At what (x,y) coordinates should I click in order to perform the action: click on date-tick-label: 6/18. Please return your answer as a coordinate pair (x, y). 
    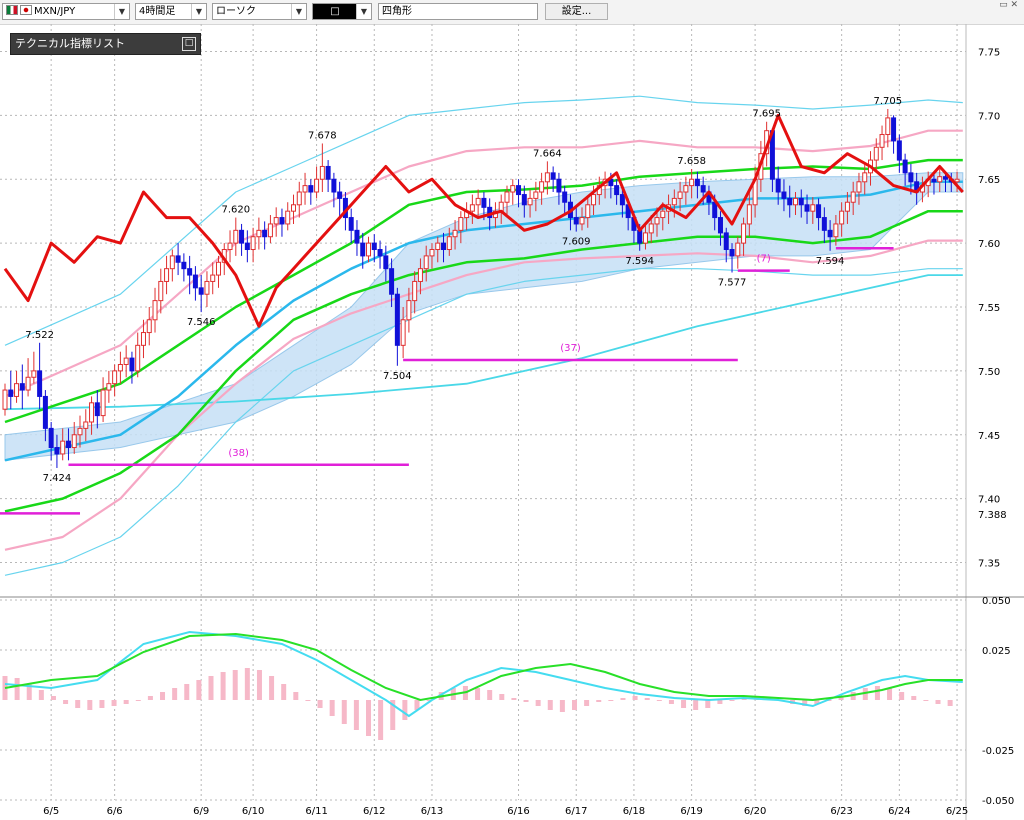
    Looking at the image, I should click on (634, 811).